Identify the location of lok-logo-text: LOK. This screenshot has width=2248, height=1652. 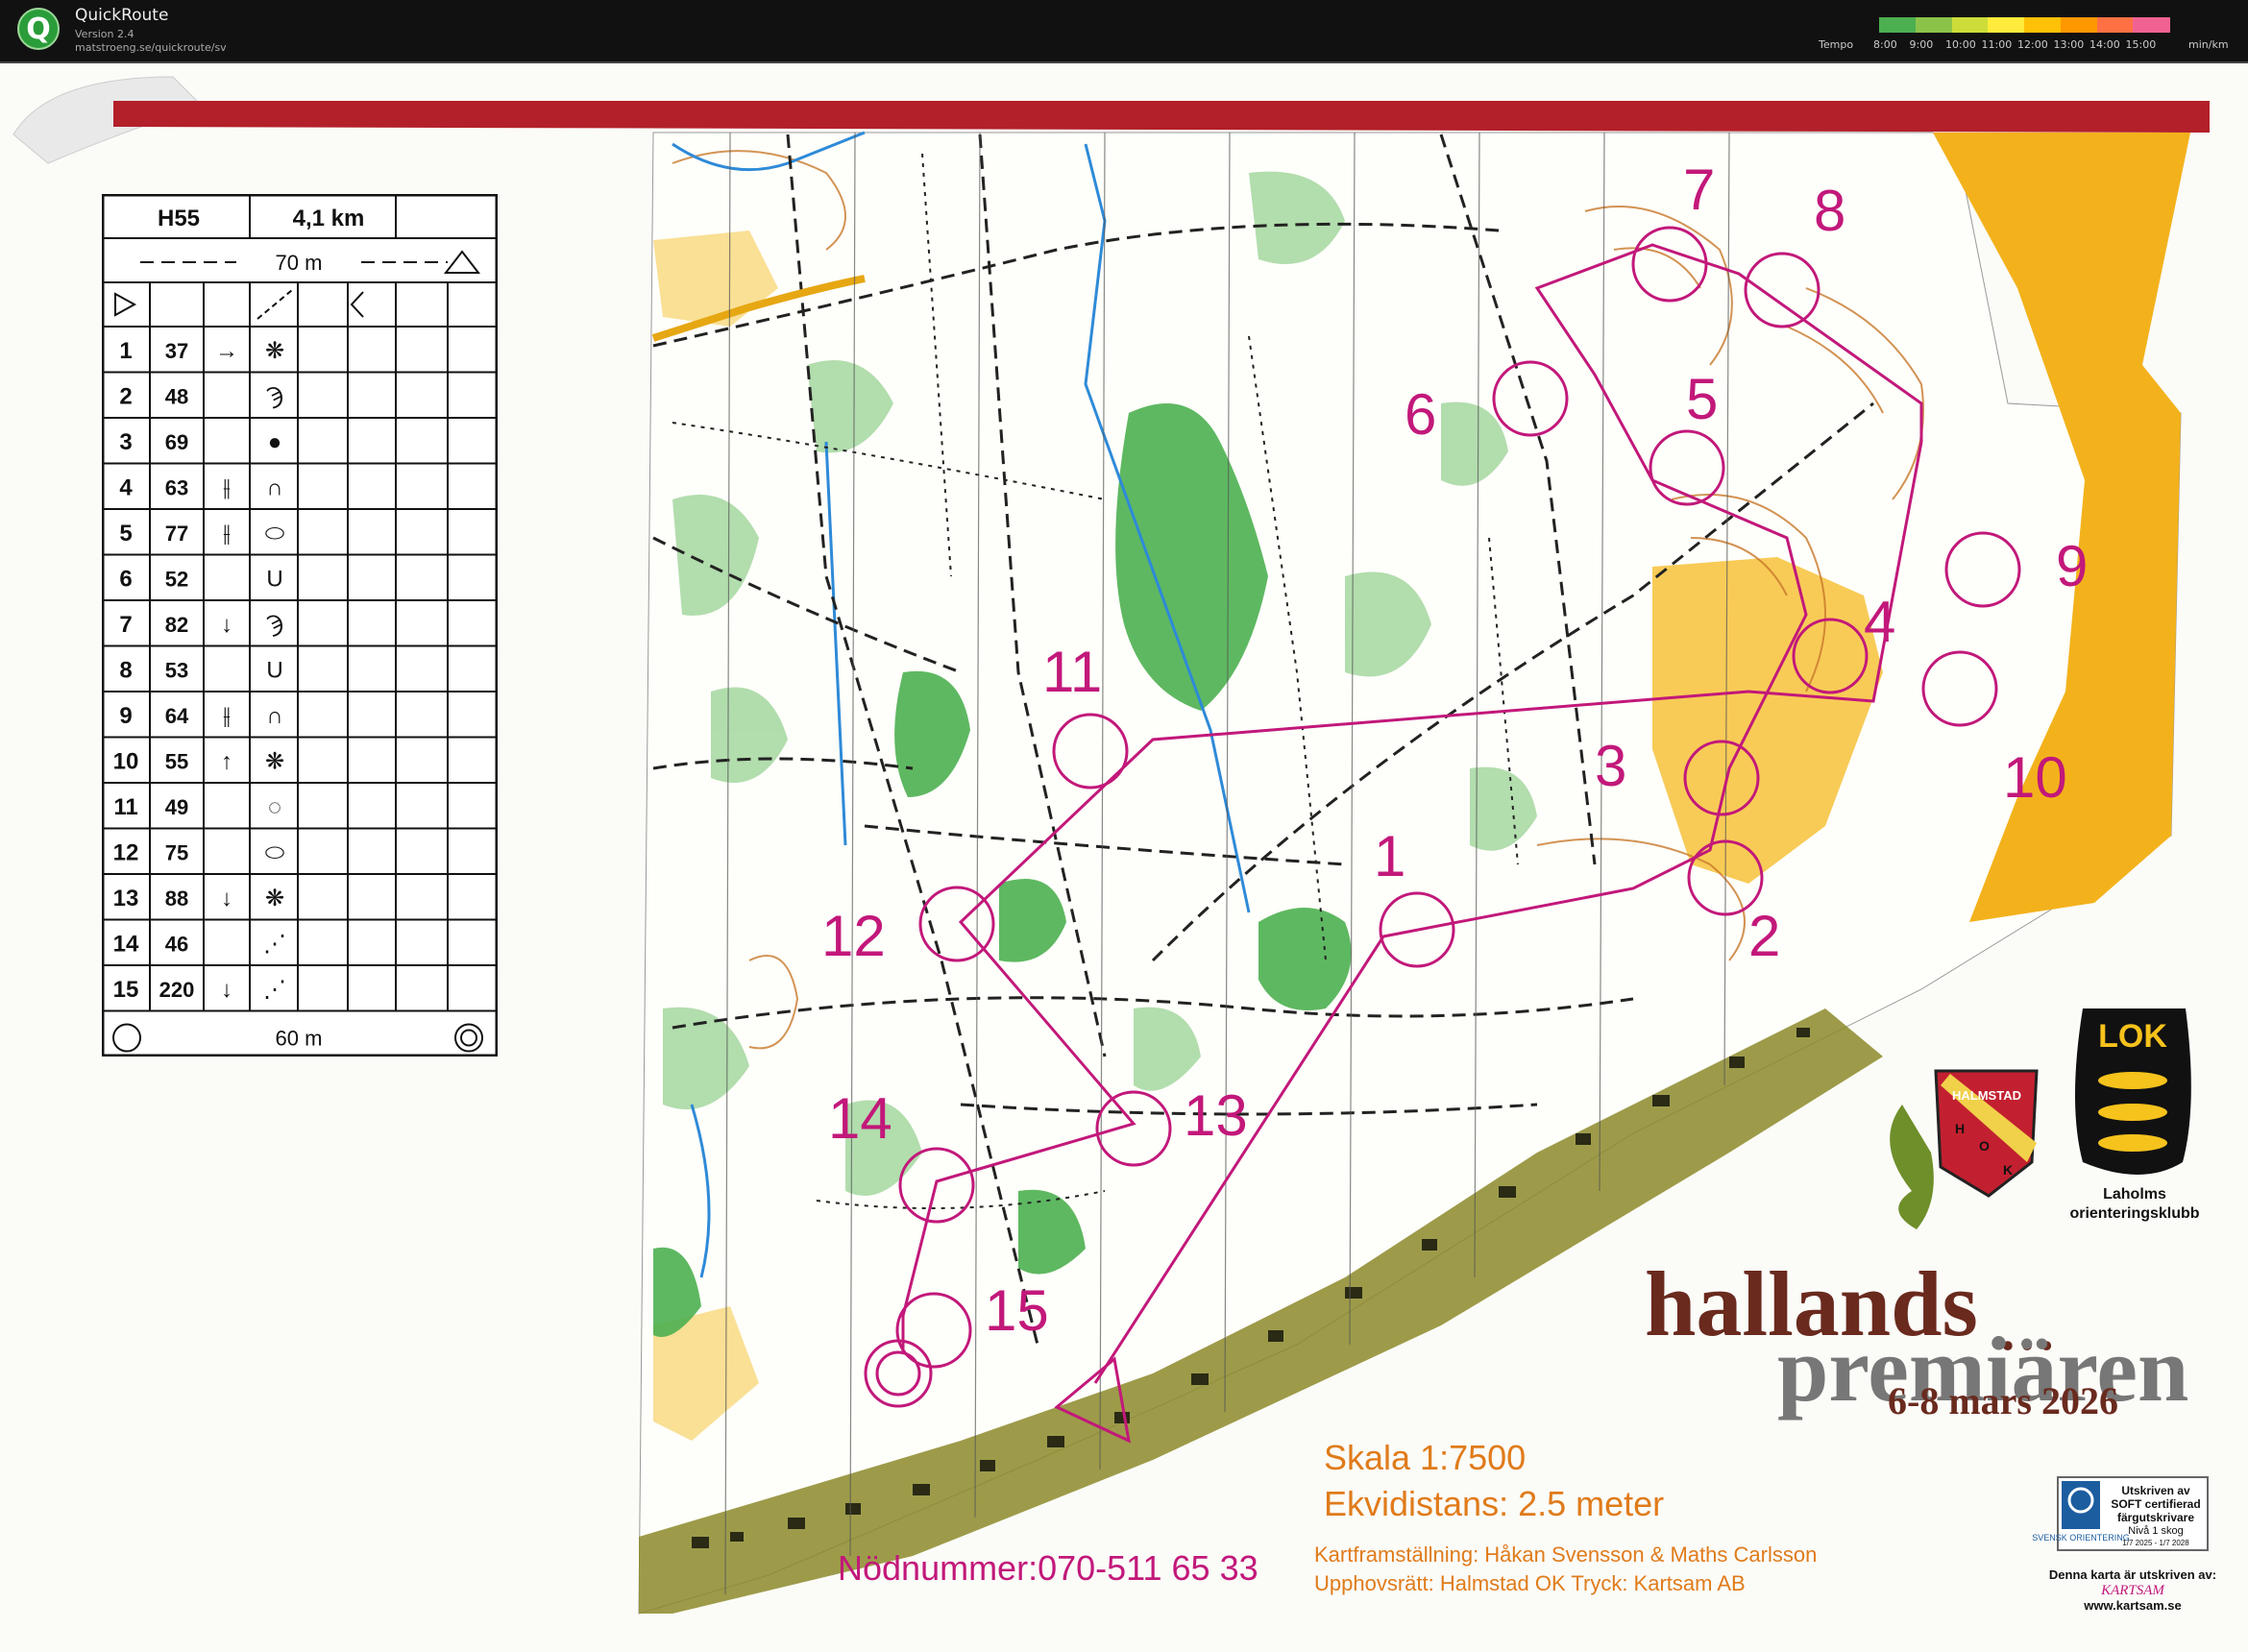
(2133, 1036).